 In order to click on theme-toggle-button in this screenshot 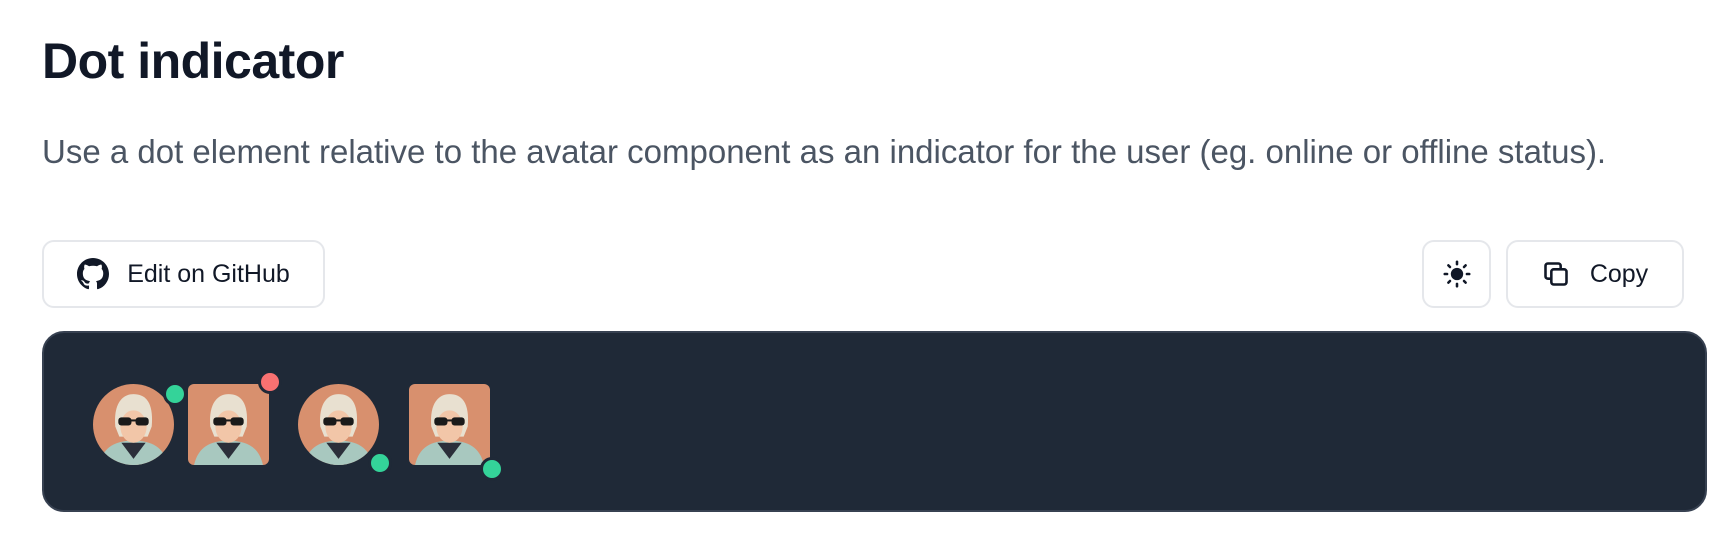, I will do `click(1456, 274)`.